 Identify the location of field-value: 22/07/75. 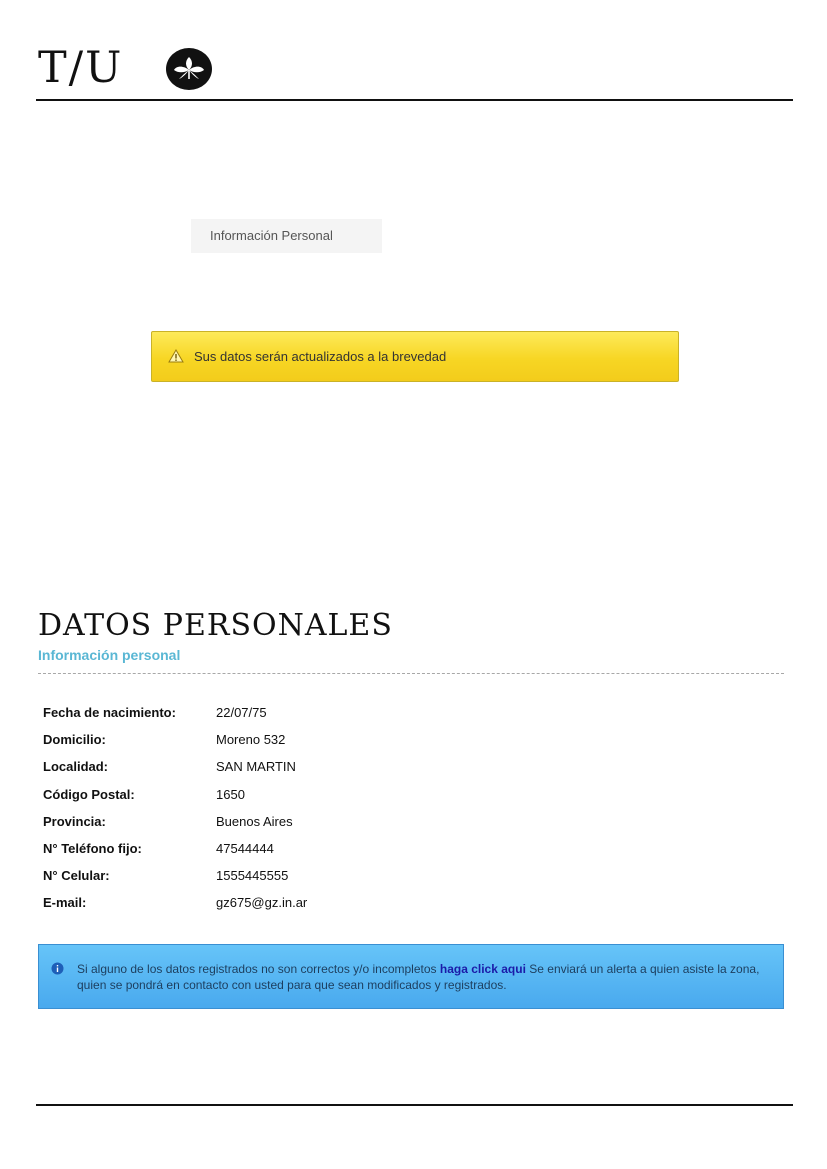
(241, 712).